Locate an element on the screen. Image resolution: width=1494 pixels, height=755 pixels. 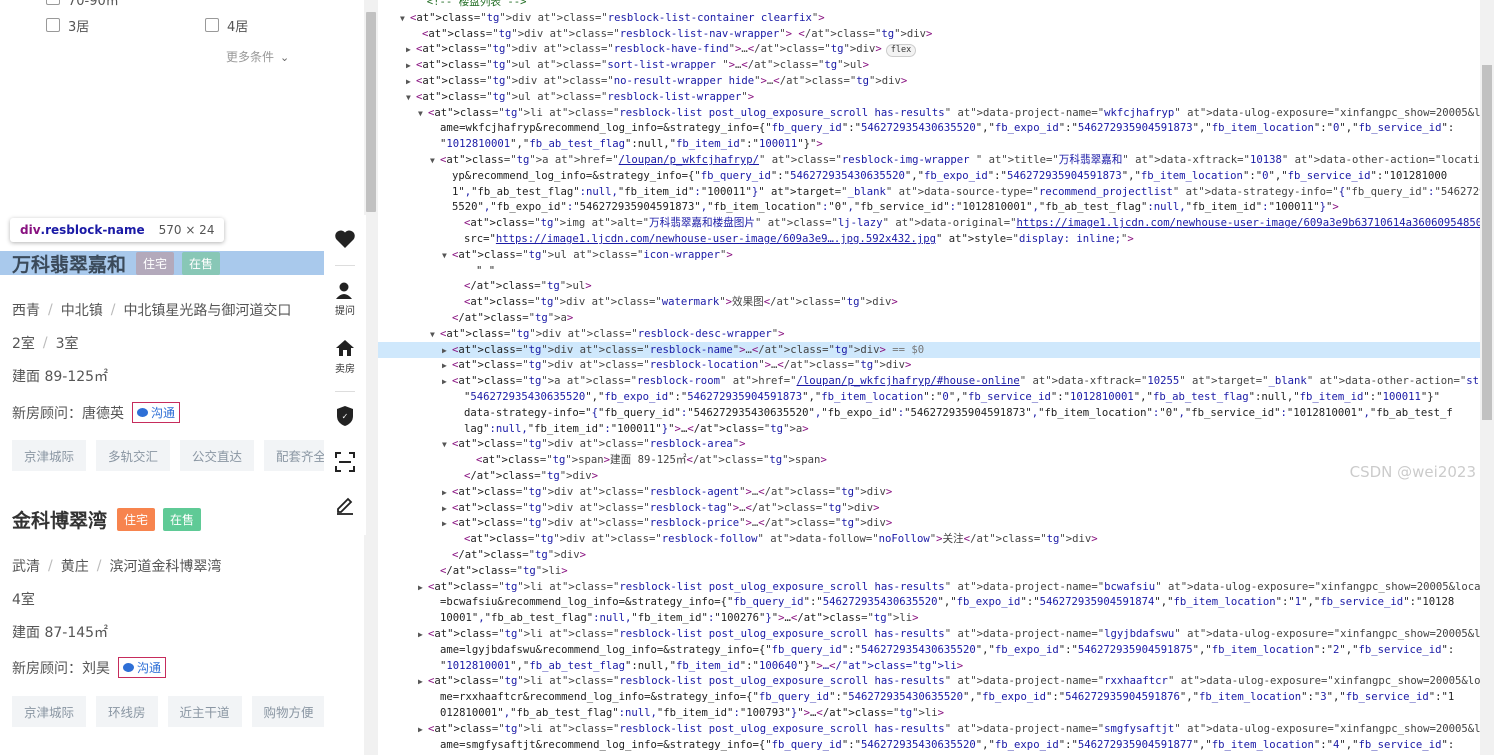
scan-button is located at coordinates (345, 463).